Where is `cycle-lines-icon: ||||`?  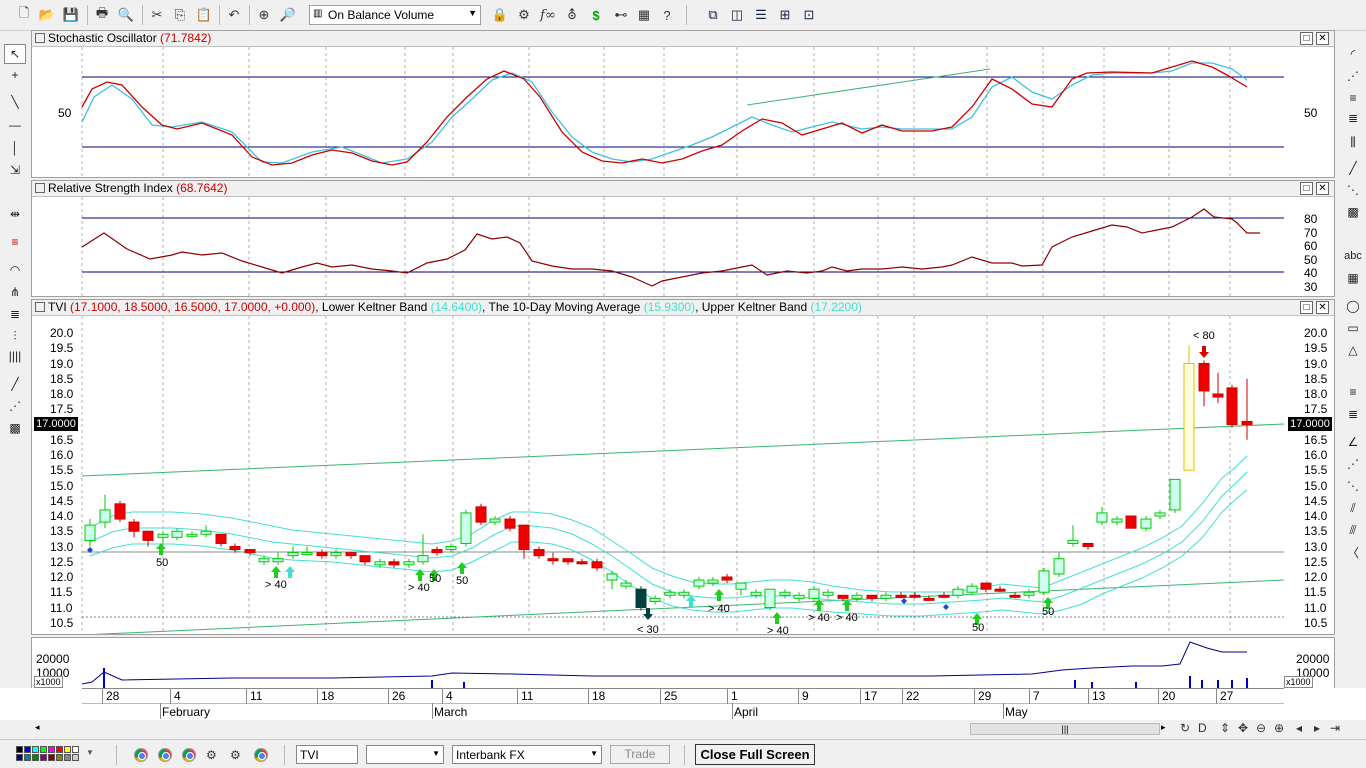
cycle-lines-icon: |||| is located at coordinates (15, 356).